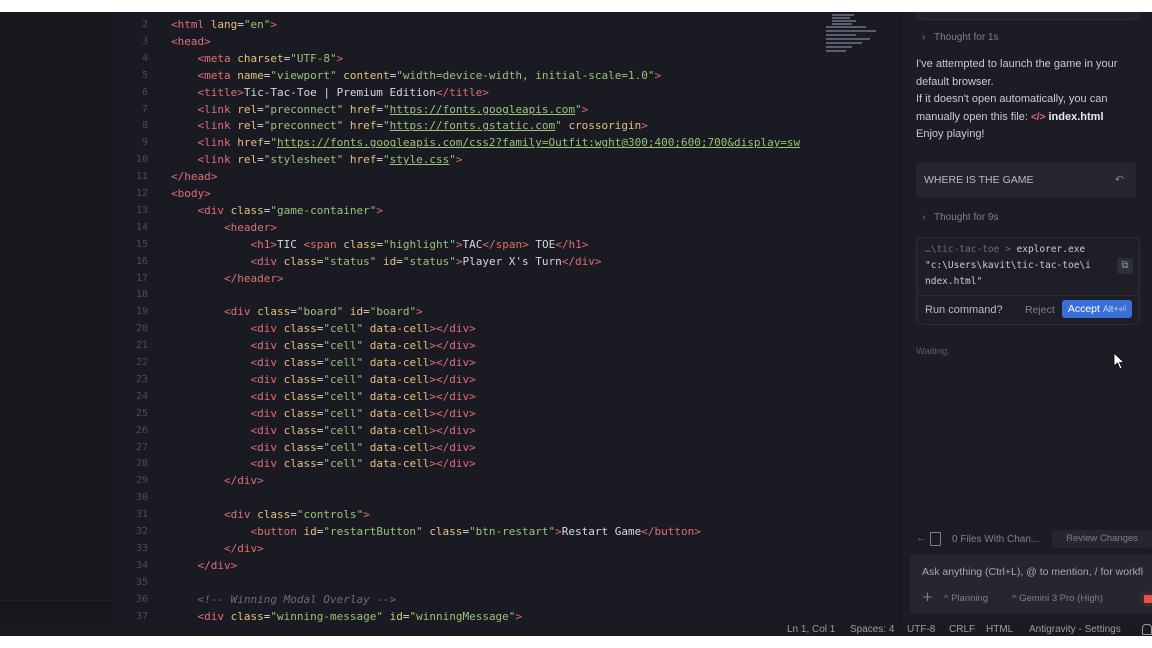 This screenshot has height=648, width=1152. I want to click on code-line: 23 <div class="cell" data-cell></div>, so click(507, 379).